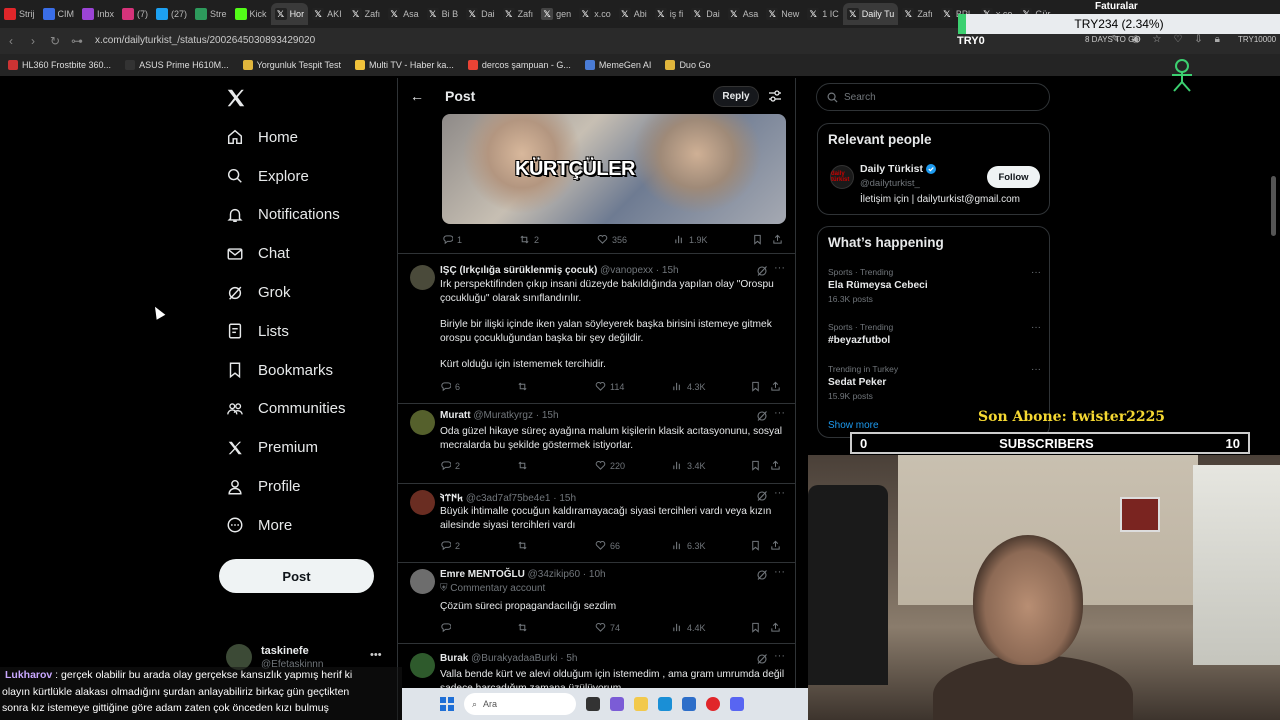 The width and height of the screenshot is (1280, 720). Describe the element at coordinates (1156, 39) in the screenshot. I see `star-icon: ☆` at that location.